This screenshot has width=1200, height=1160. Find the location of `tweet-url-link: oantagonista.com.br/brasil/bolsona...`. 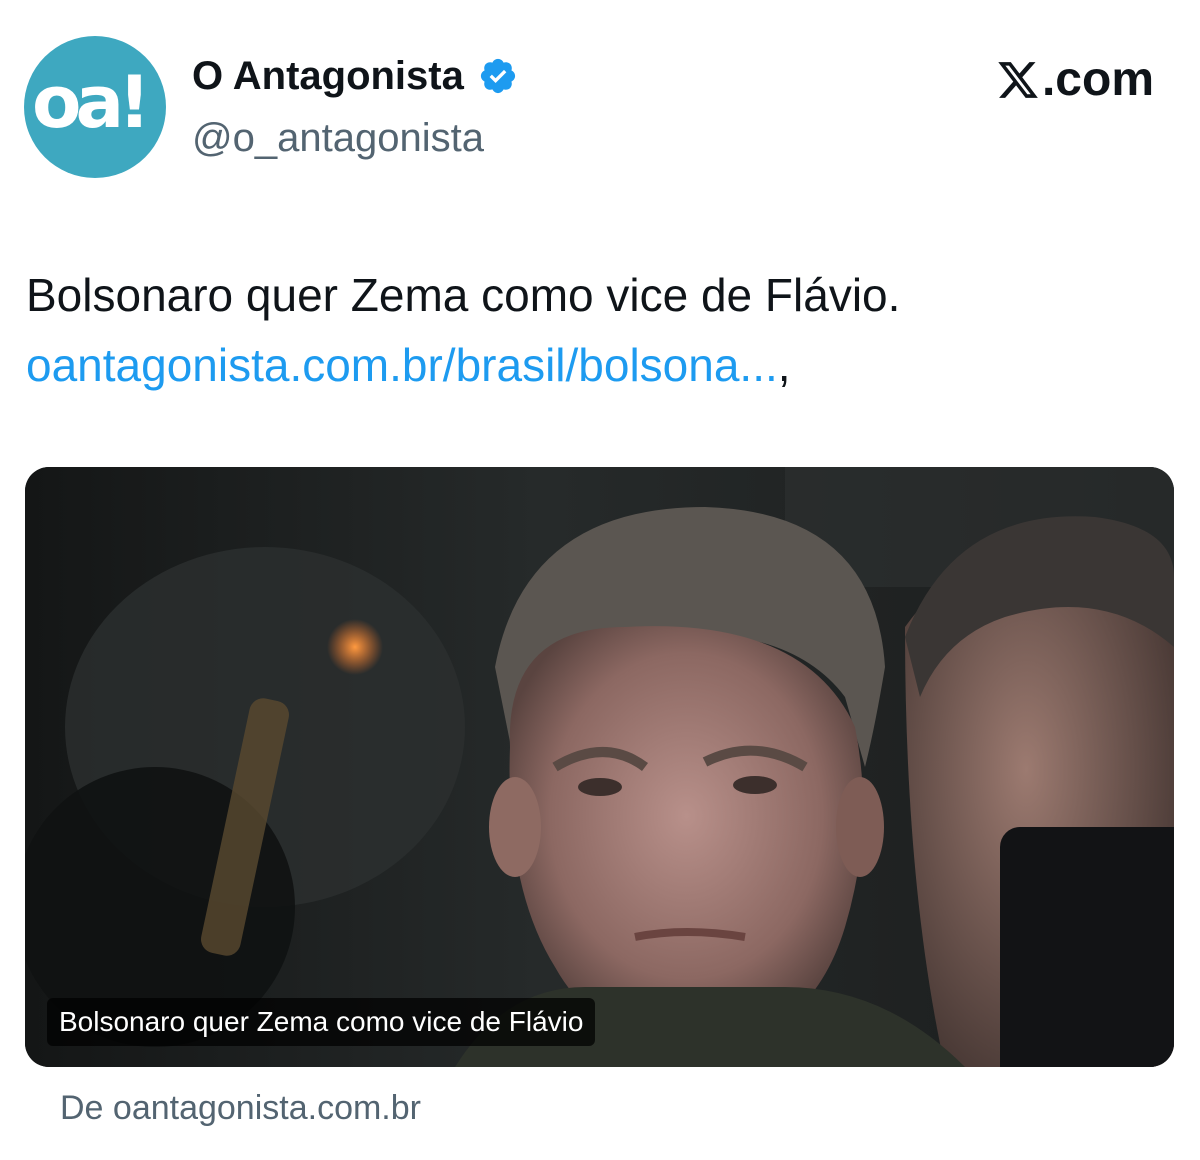

tweet-url-link: oantagonista.com.br/brasil/bolsona... is located at coordinates (402, 365).